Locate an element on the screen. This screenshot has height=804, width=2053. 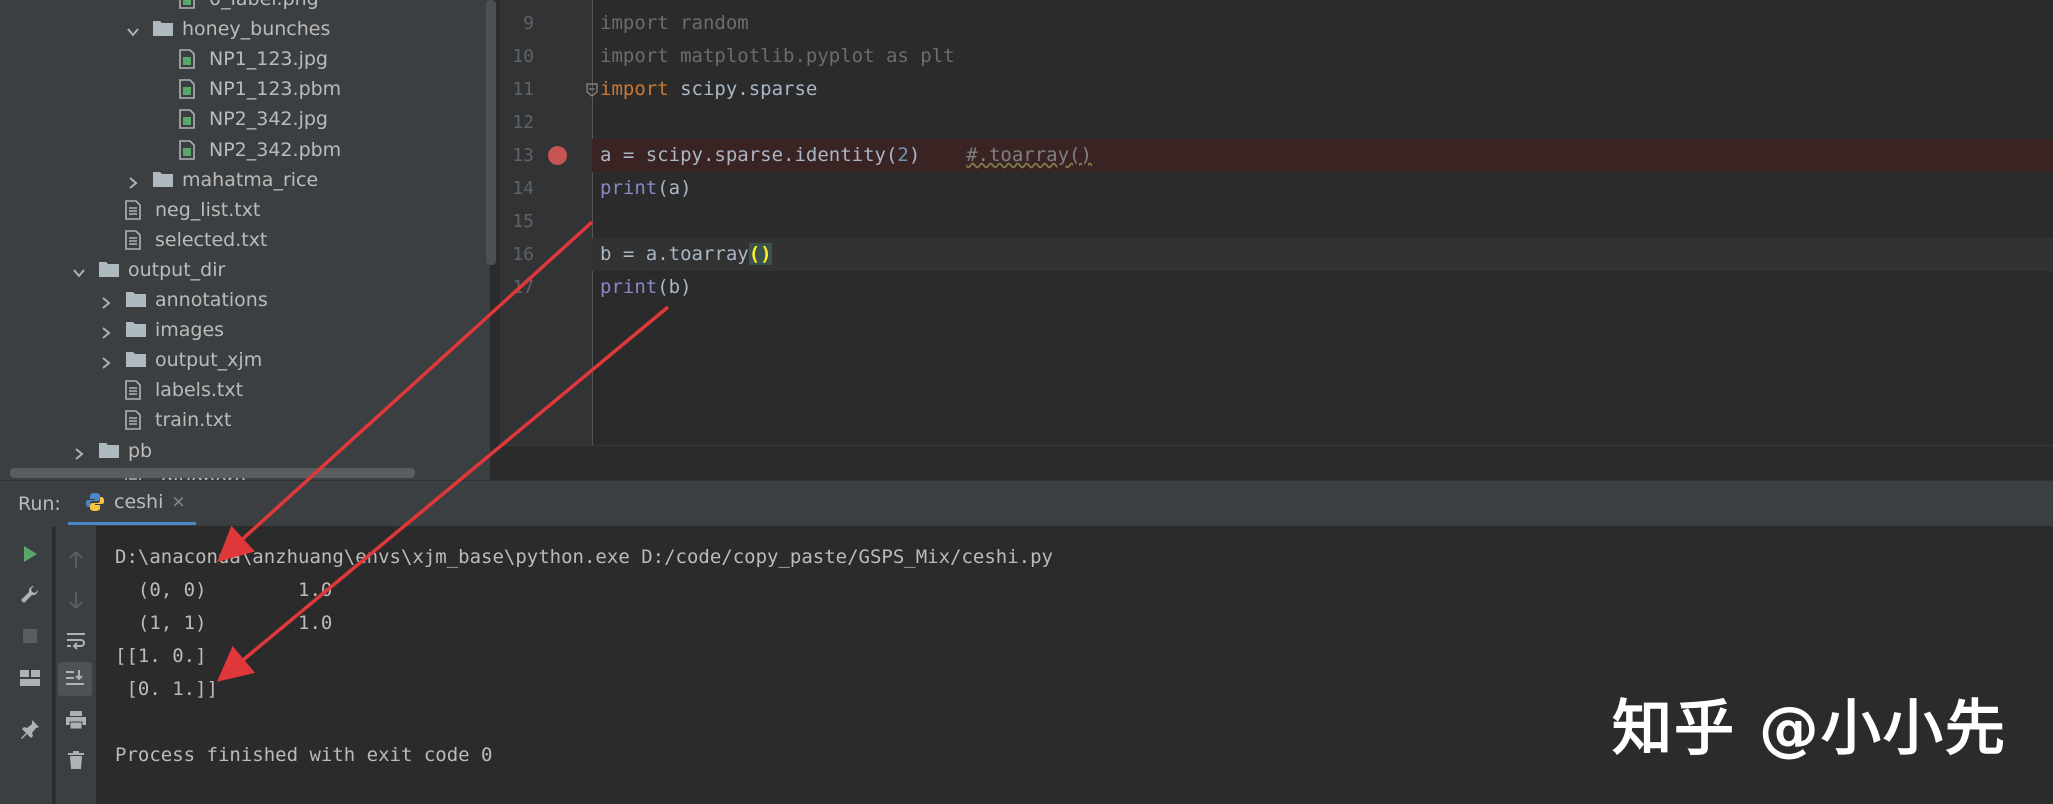
line-number: 9 is located at coordinates (528, 23).